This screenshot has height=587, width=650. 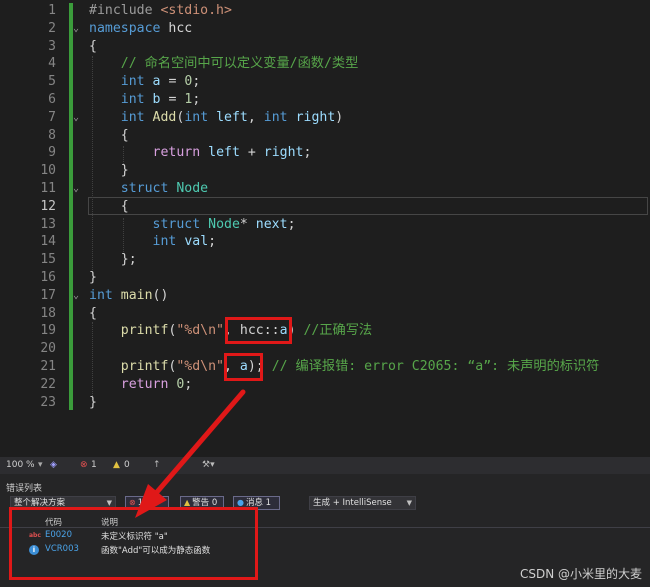 I want to click on error-icon: ⊗, so click(x=132, y=502).